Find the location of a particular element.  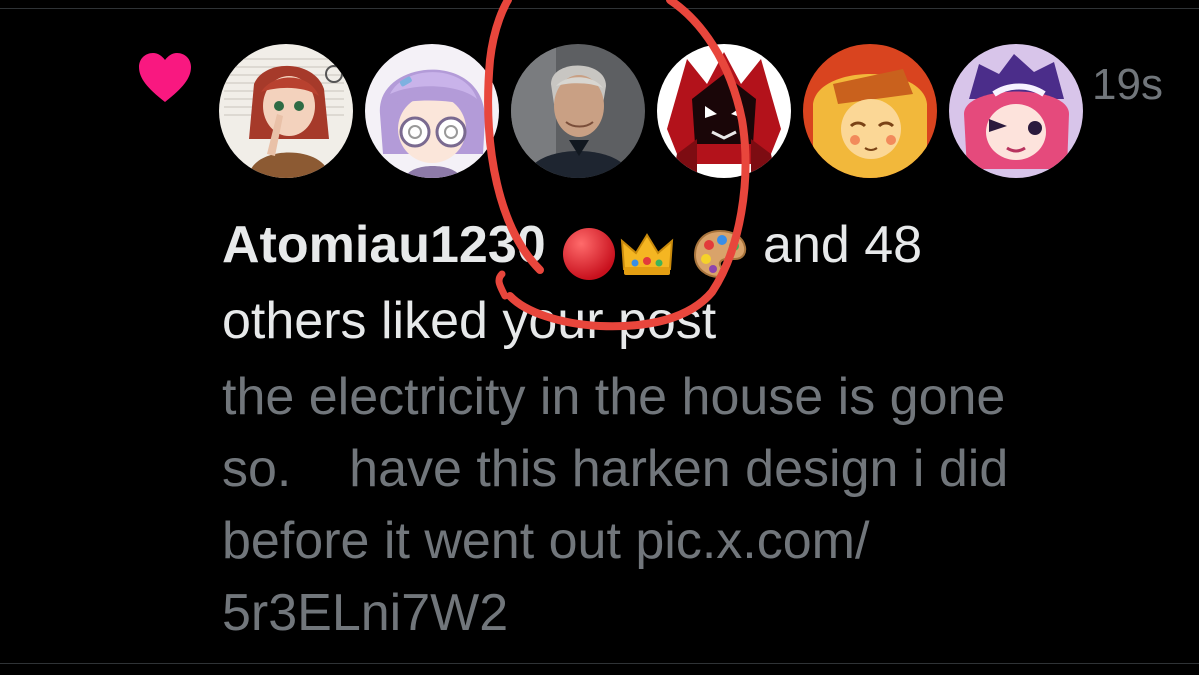

liker-avatars is located at coordinates (651, 111).